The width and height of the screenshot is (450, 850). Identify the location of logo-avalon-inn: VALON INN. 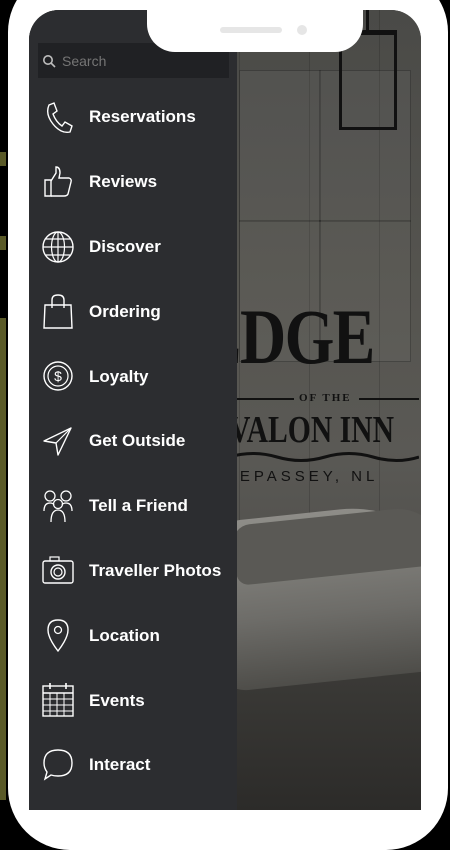
(311, 430).